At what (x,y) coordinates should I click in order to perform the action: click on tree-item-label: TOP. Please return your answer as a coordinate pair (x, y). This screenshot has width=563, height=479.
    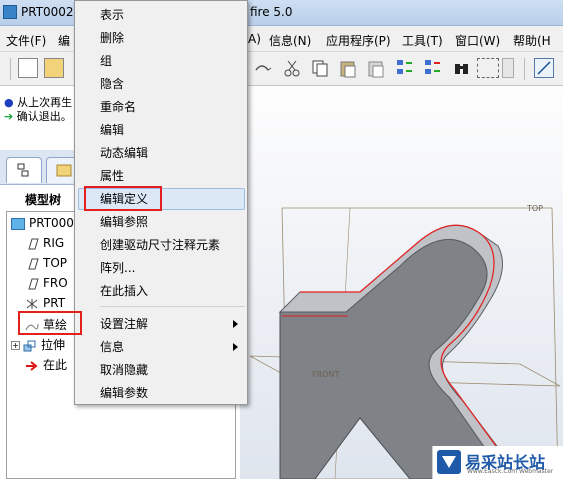
    Looking at the image, I should click on (55, 263).